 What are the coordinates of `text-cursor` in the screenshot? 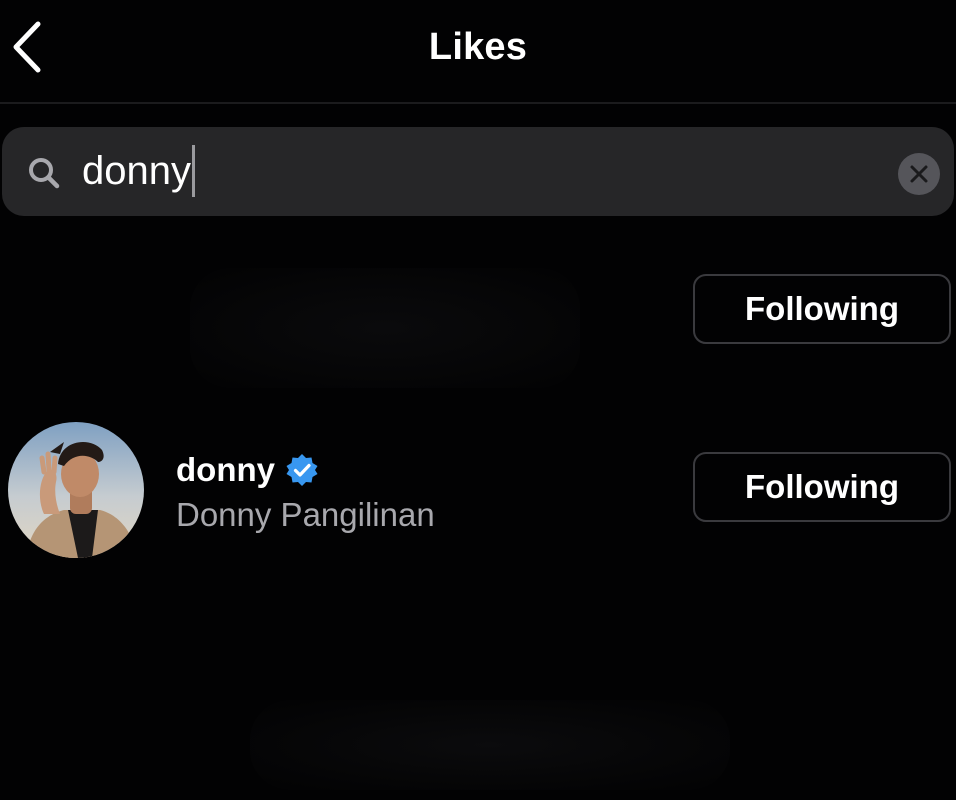 It's located at (193, 171).